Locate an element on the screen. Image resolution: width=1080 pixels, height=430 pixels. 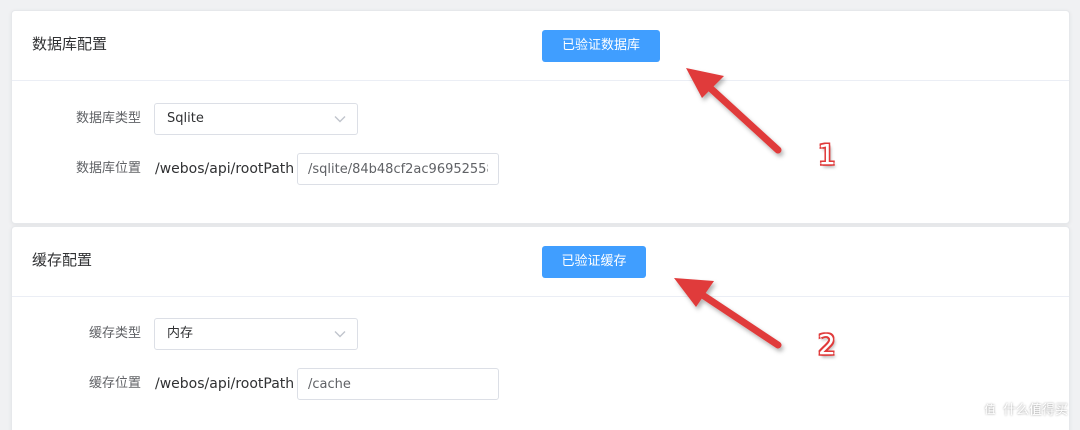
database-path-input is located at coordinates (398, 169).